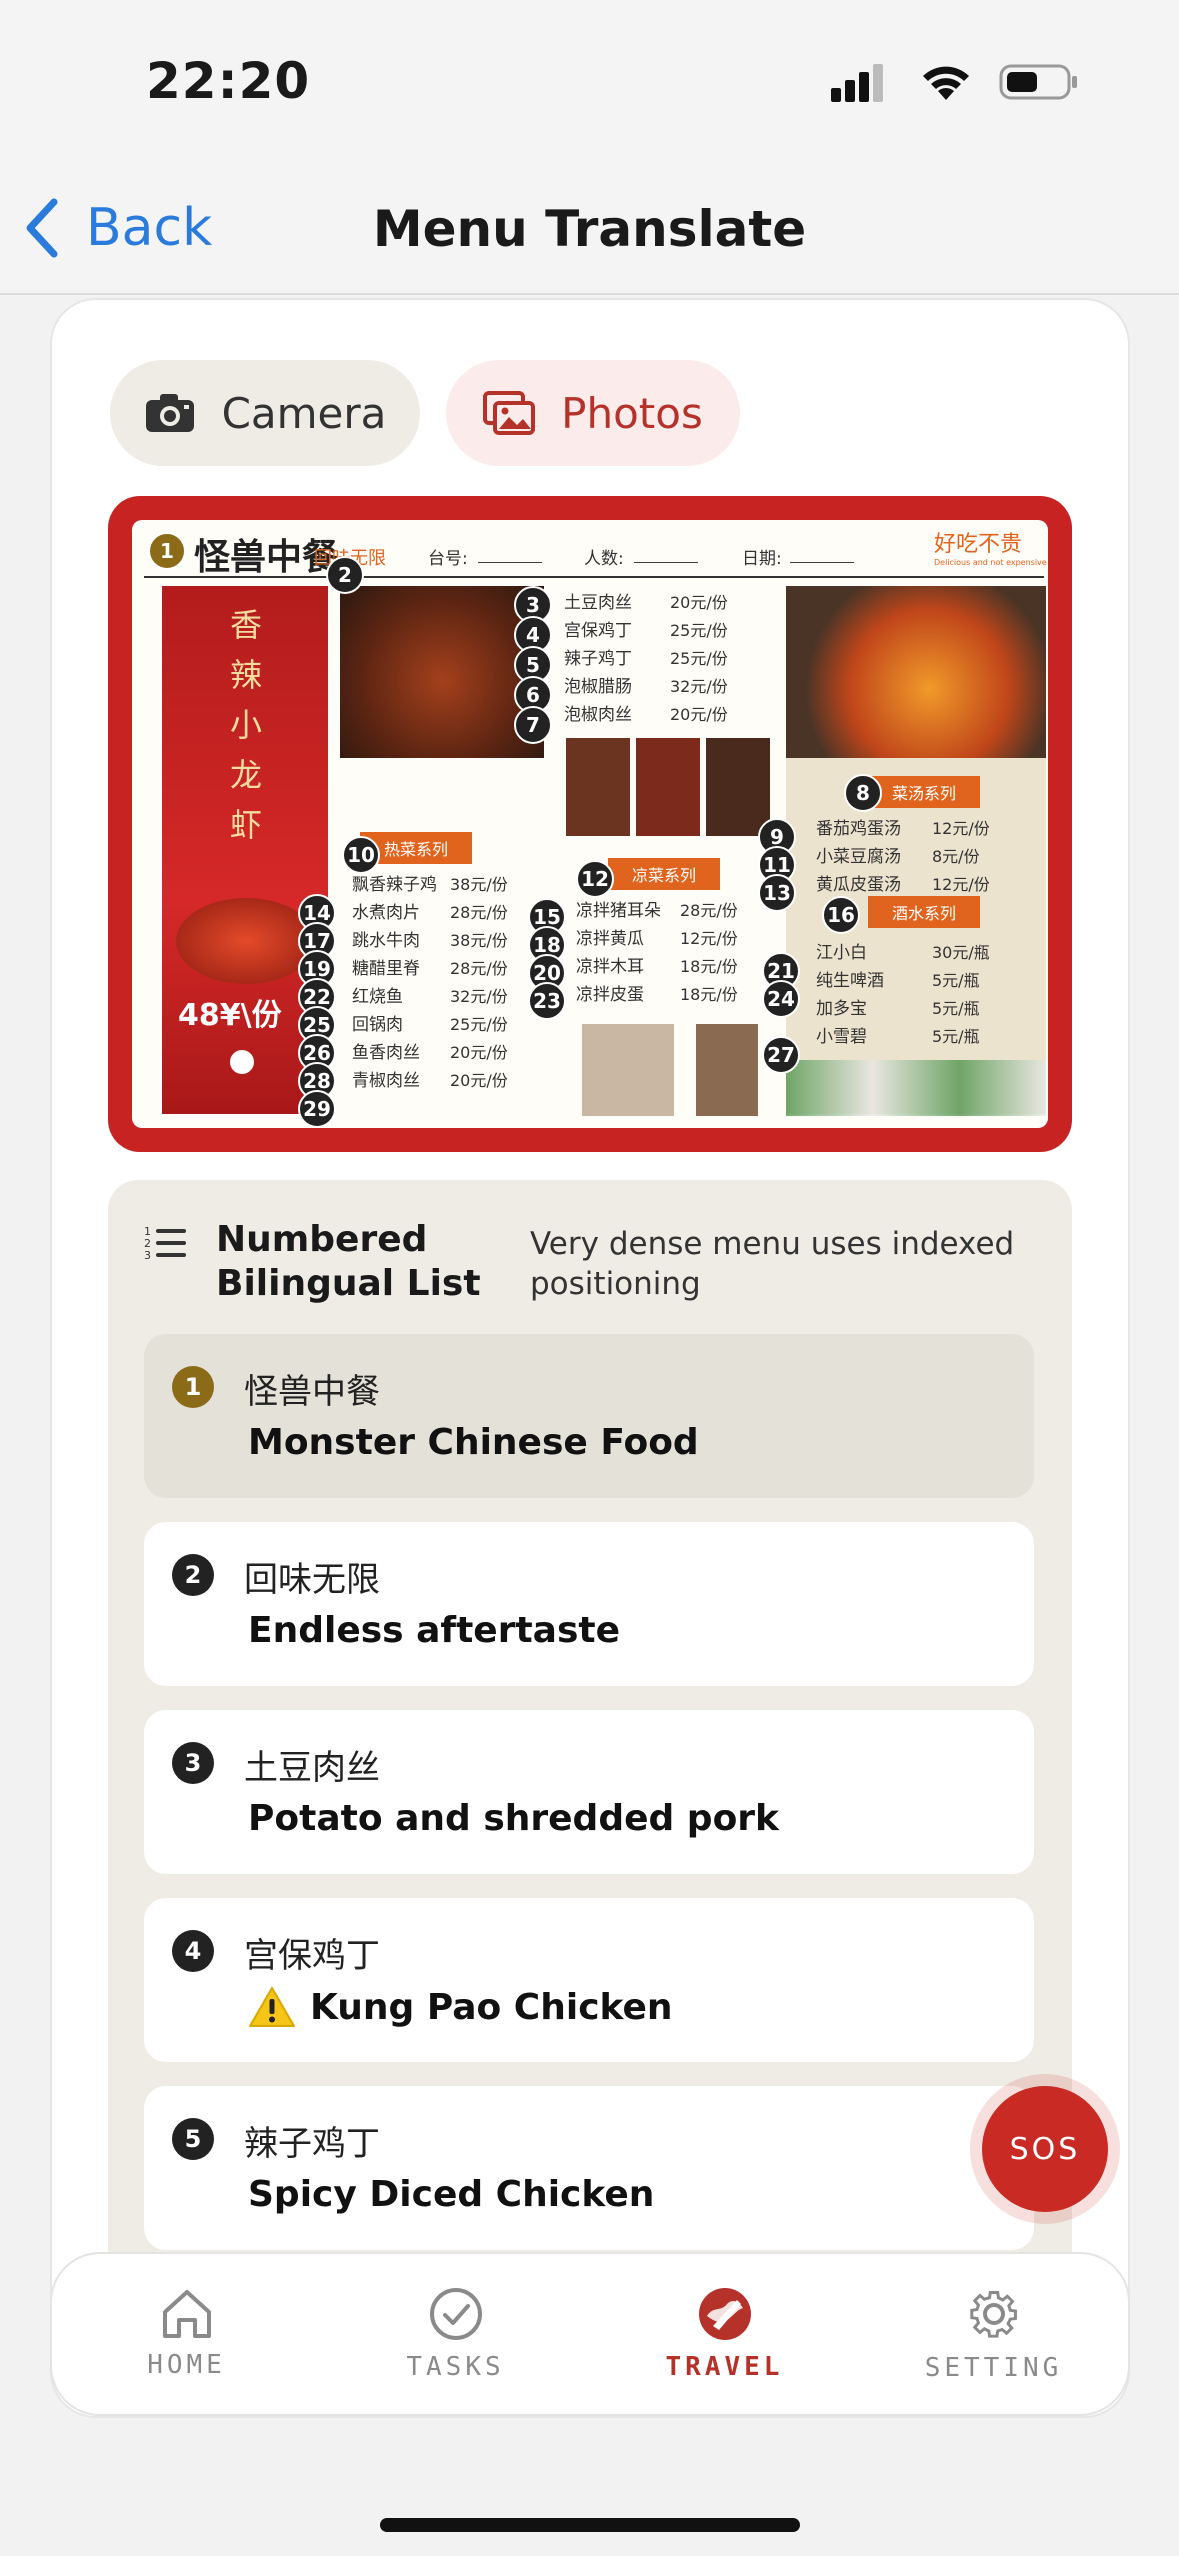 This screenshot has height=2556, width=1179. I want to click on menu-hot-price: 28元/份, so click(479, 968).